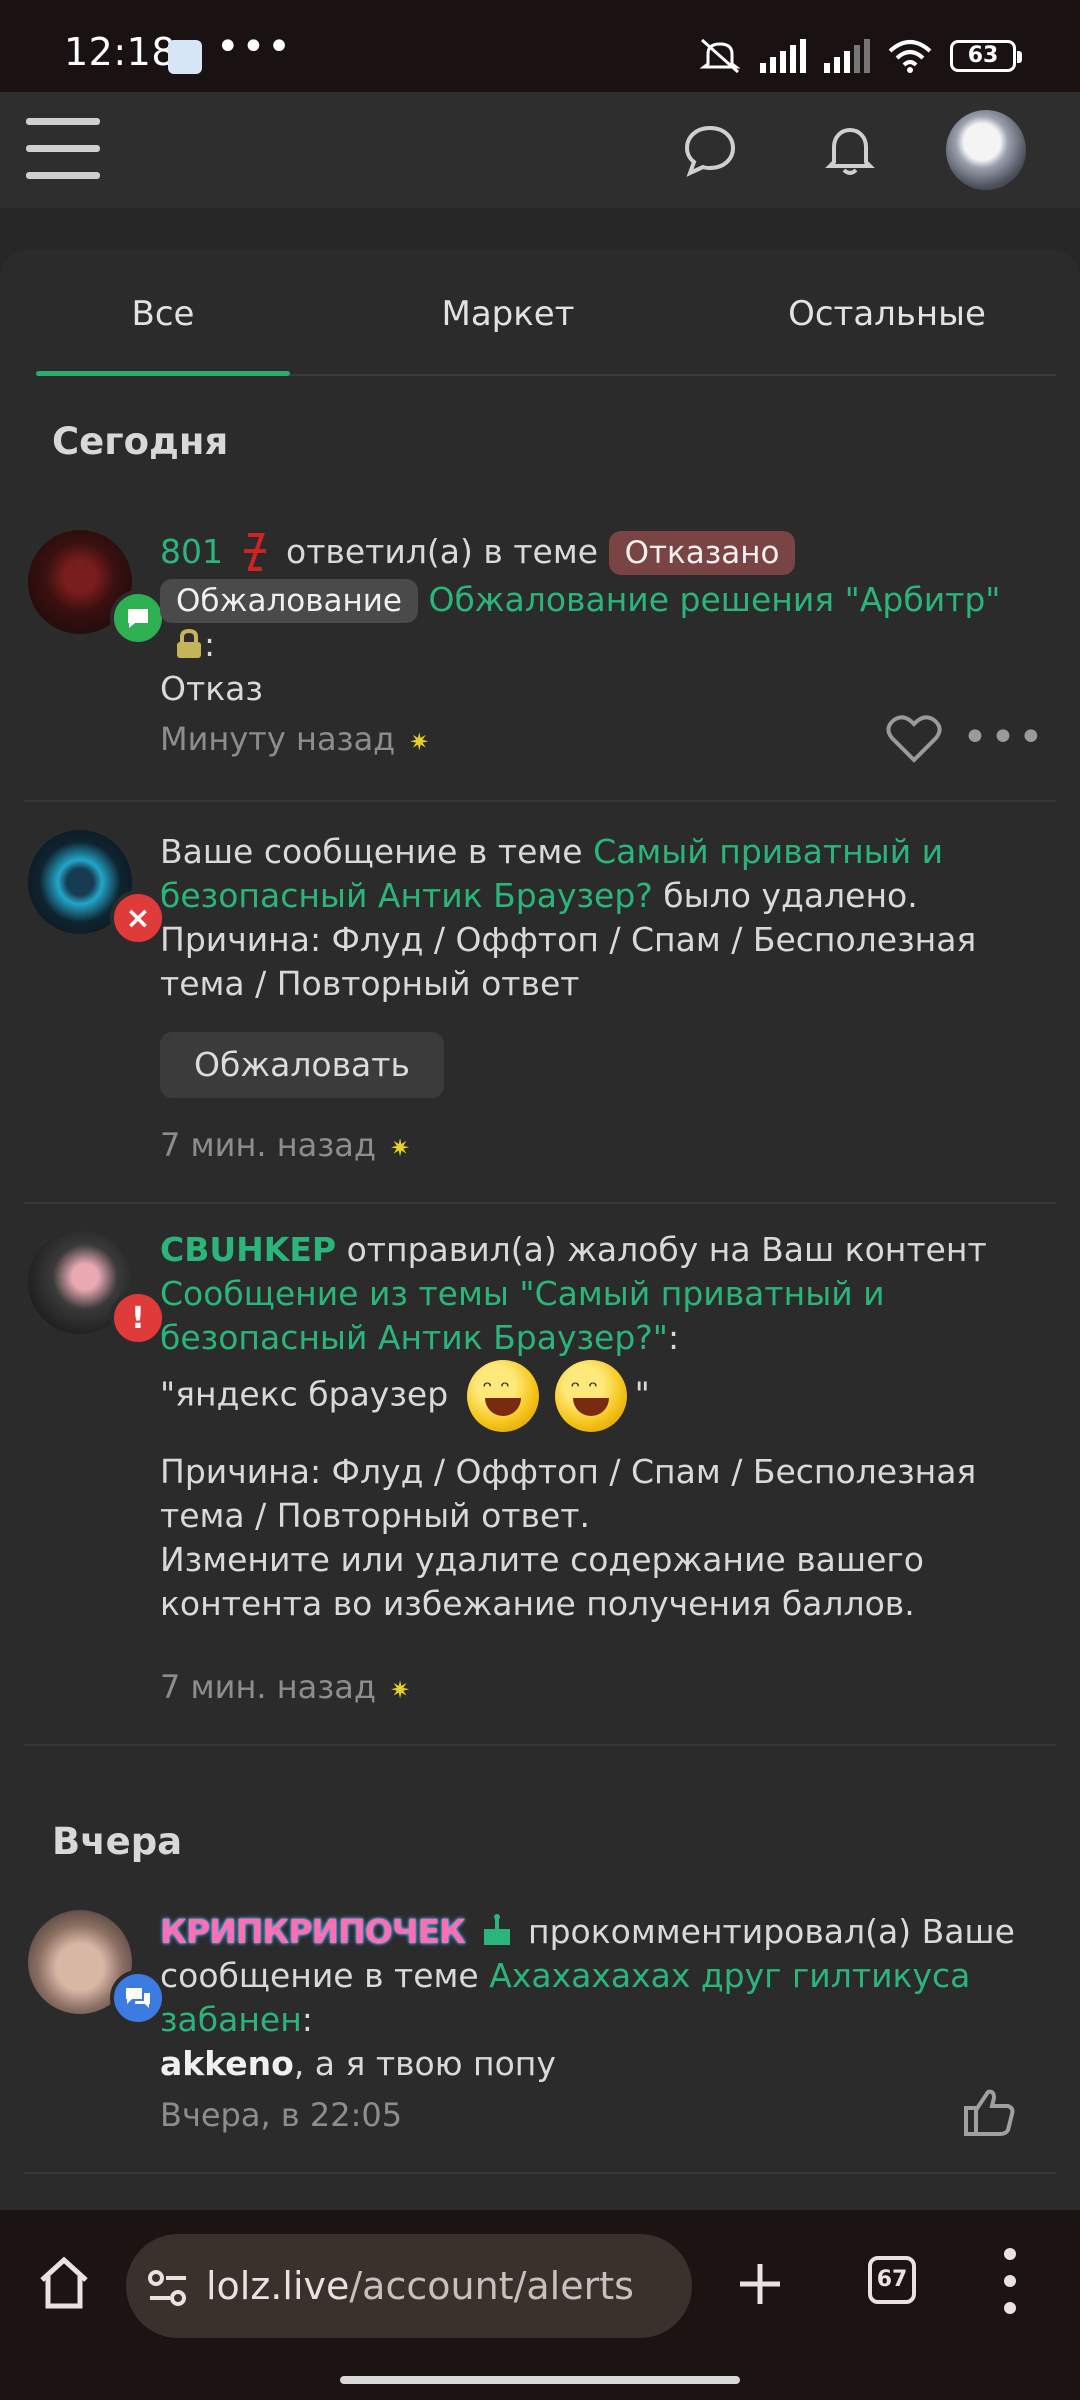 The image size is (1080, 2400). What do you see at coordinates (887, 314) in the screenshot?
I see `tab-other: Остальные` at bounding box center [887, 314].